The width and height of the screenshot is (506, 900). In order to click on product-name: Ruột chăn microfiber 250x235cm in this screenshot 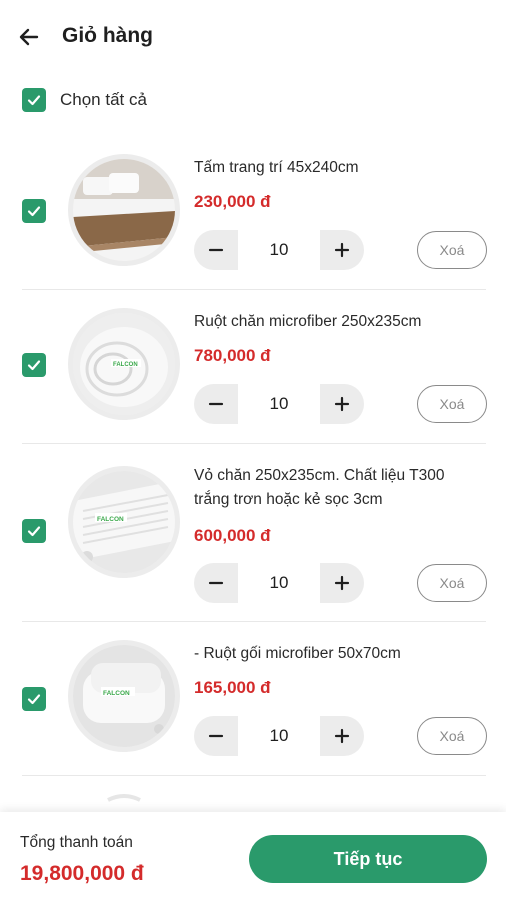, I will do `click(308, 321)`.